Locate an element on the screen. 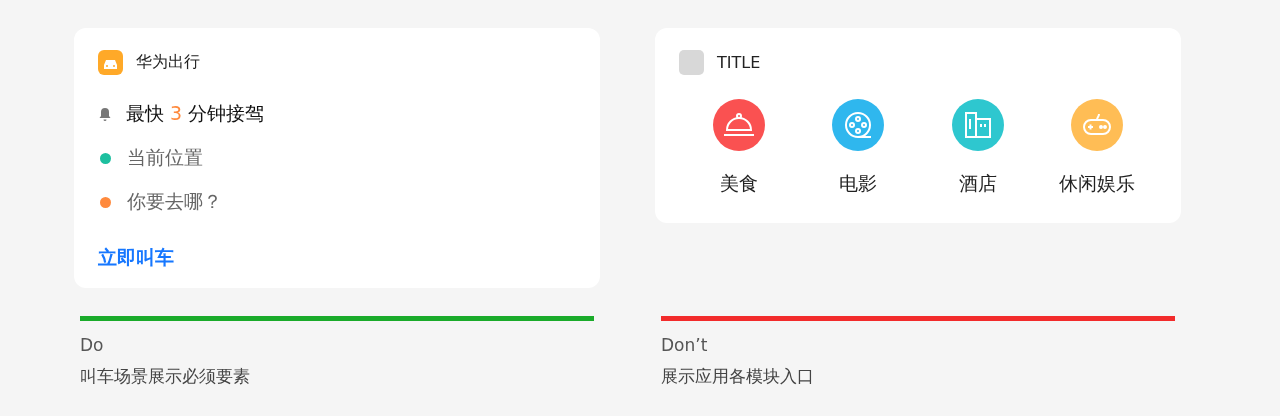 This screenshot has width=1280, height=416. caption-text: 展示应用各模块入口 is located at coordinates (738, 376).